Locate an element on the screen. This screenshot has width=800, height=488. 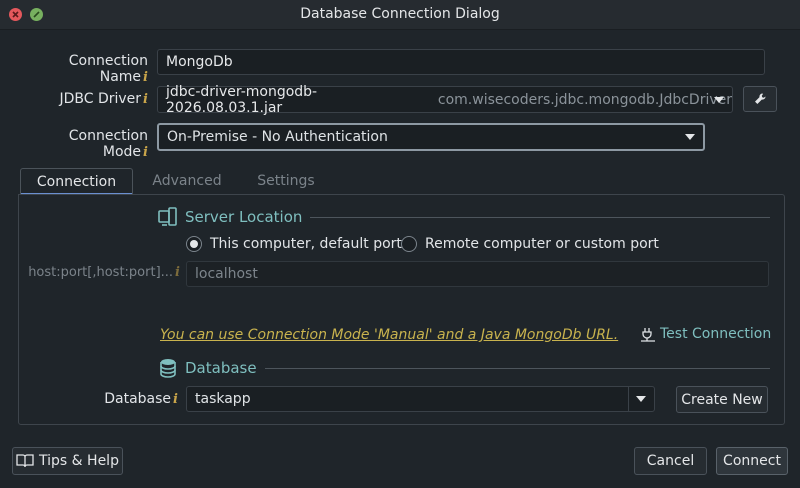
devices-icon is located at coordinates (167, 216).